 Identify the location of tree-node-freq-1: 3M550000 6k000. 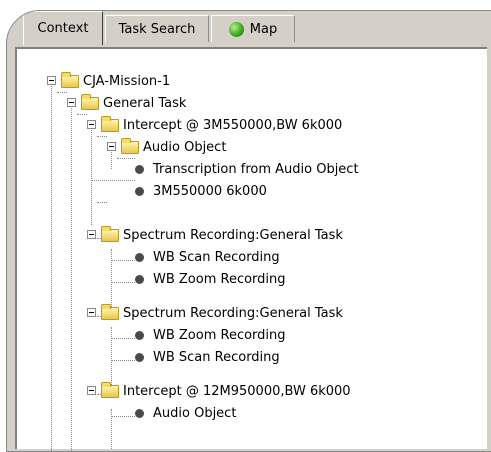
(200, 191).